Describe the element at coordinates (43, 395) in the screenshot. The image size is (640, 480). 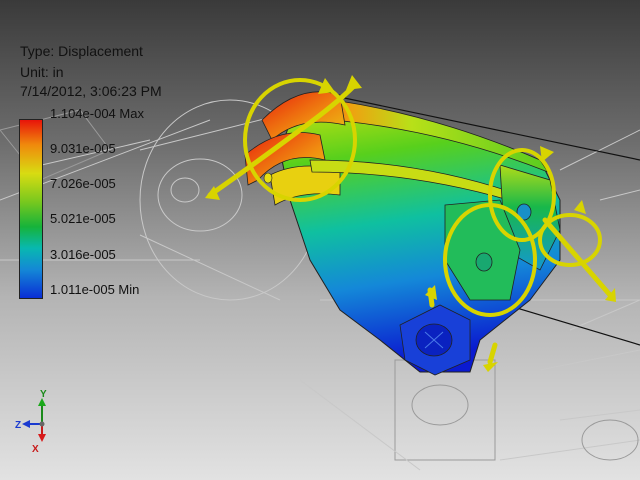
I see `triad-y-label: Y` at that location.